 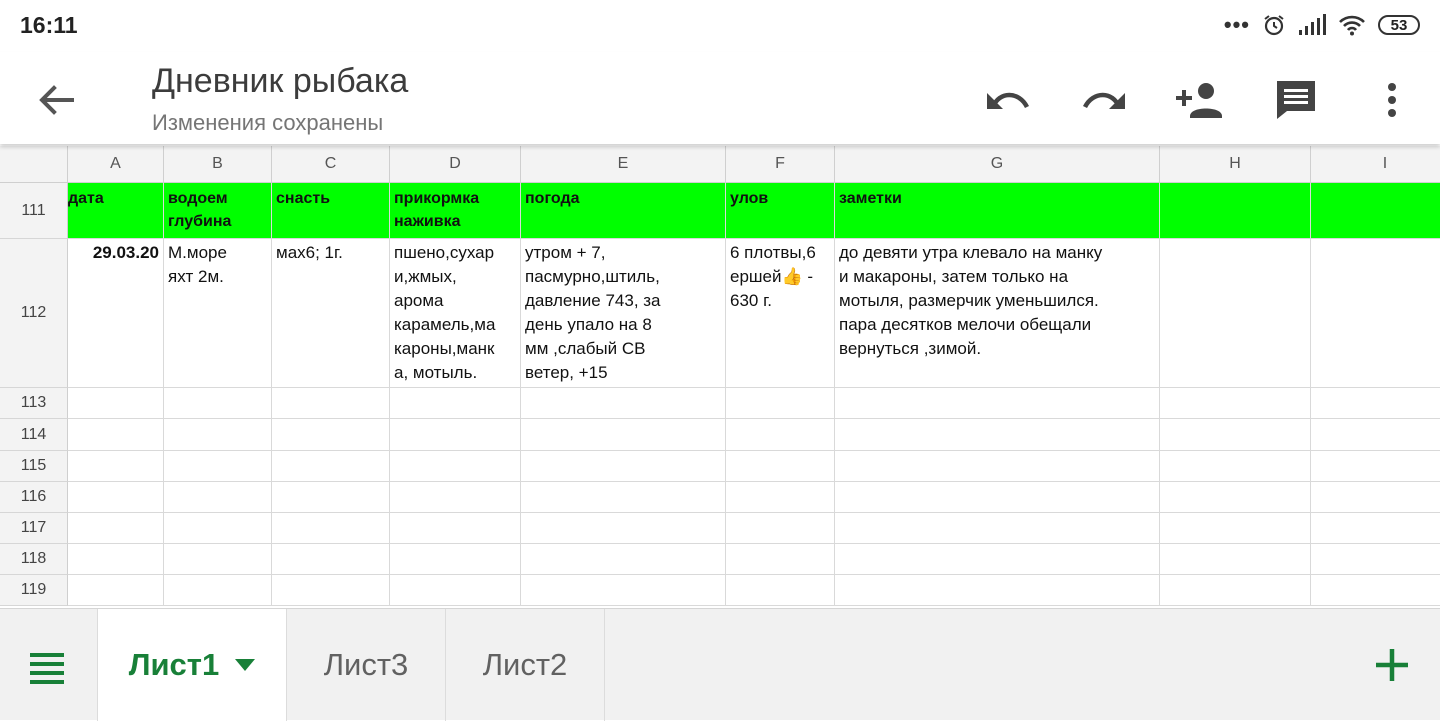 What do you see at coordinates (331, 528) in the screenshot?
I see `cell-c117` at bounding box center [331, 528].